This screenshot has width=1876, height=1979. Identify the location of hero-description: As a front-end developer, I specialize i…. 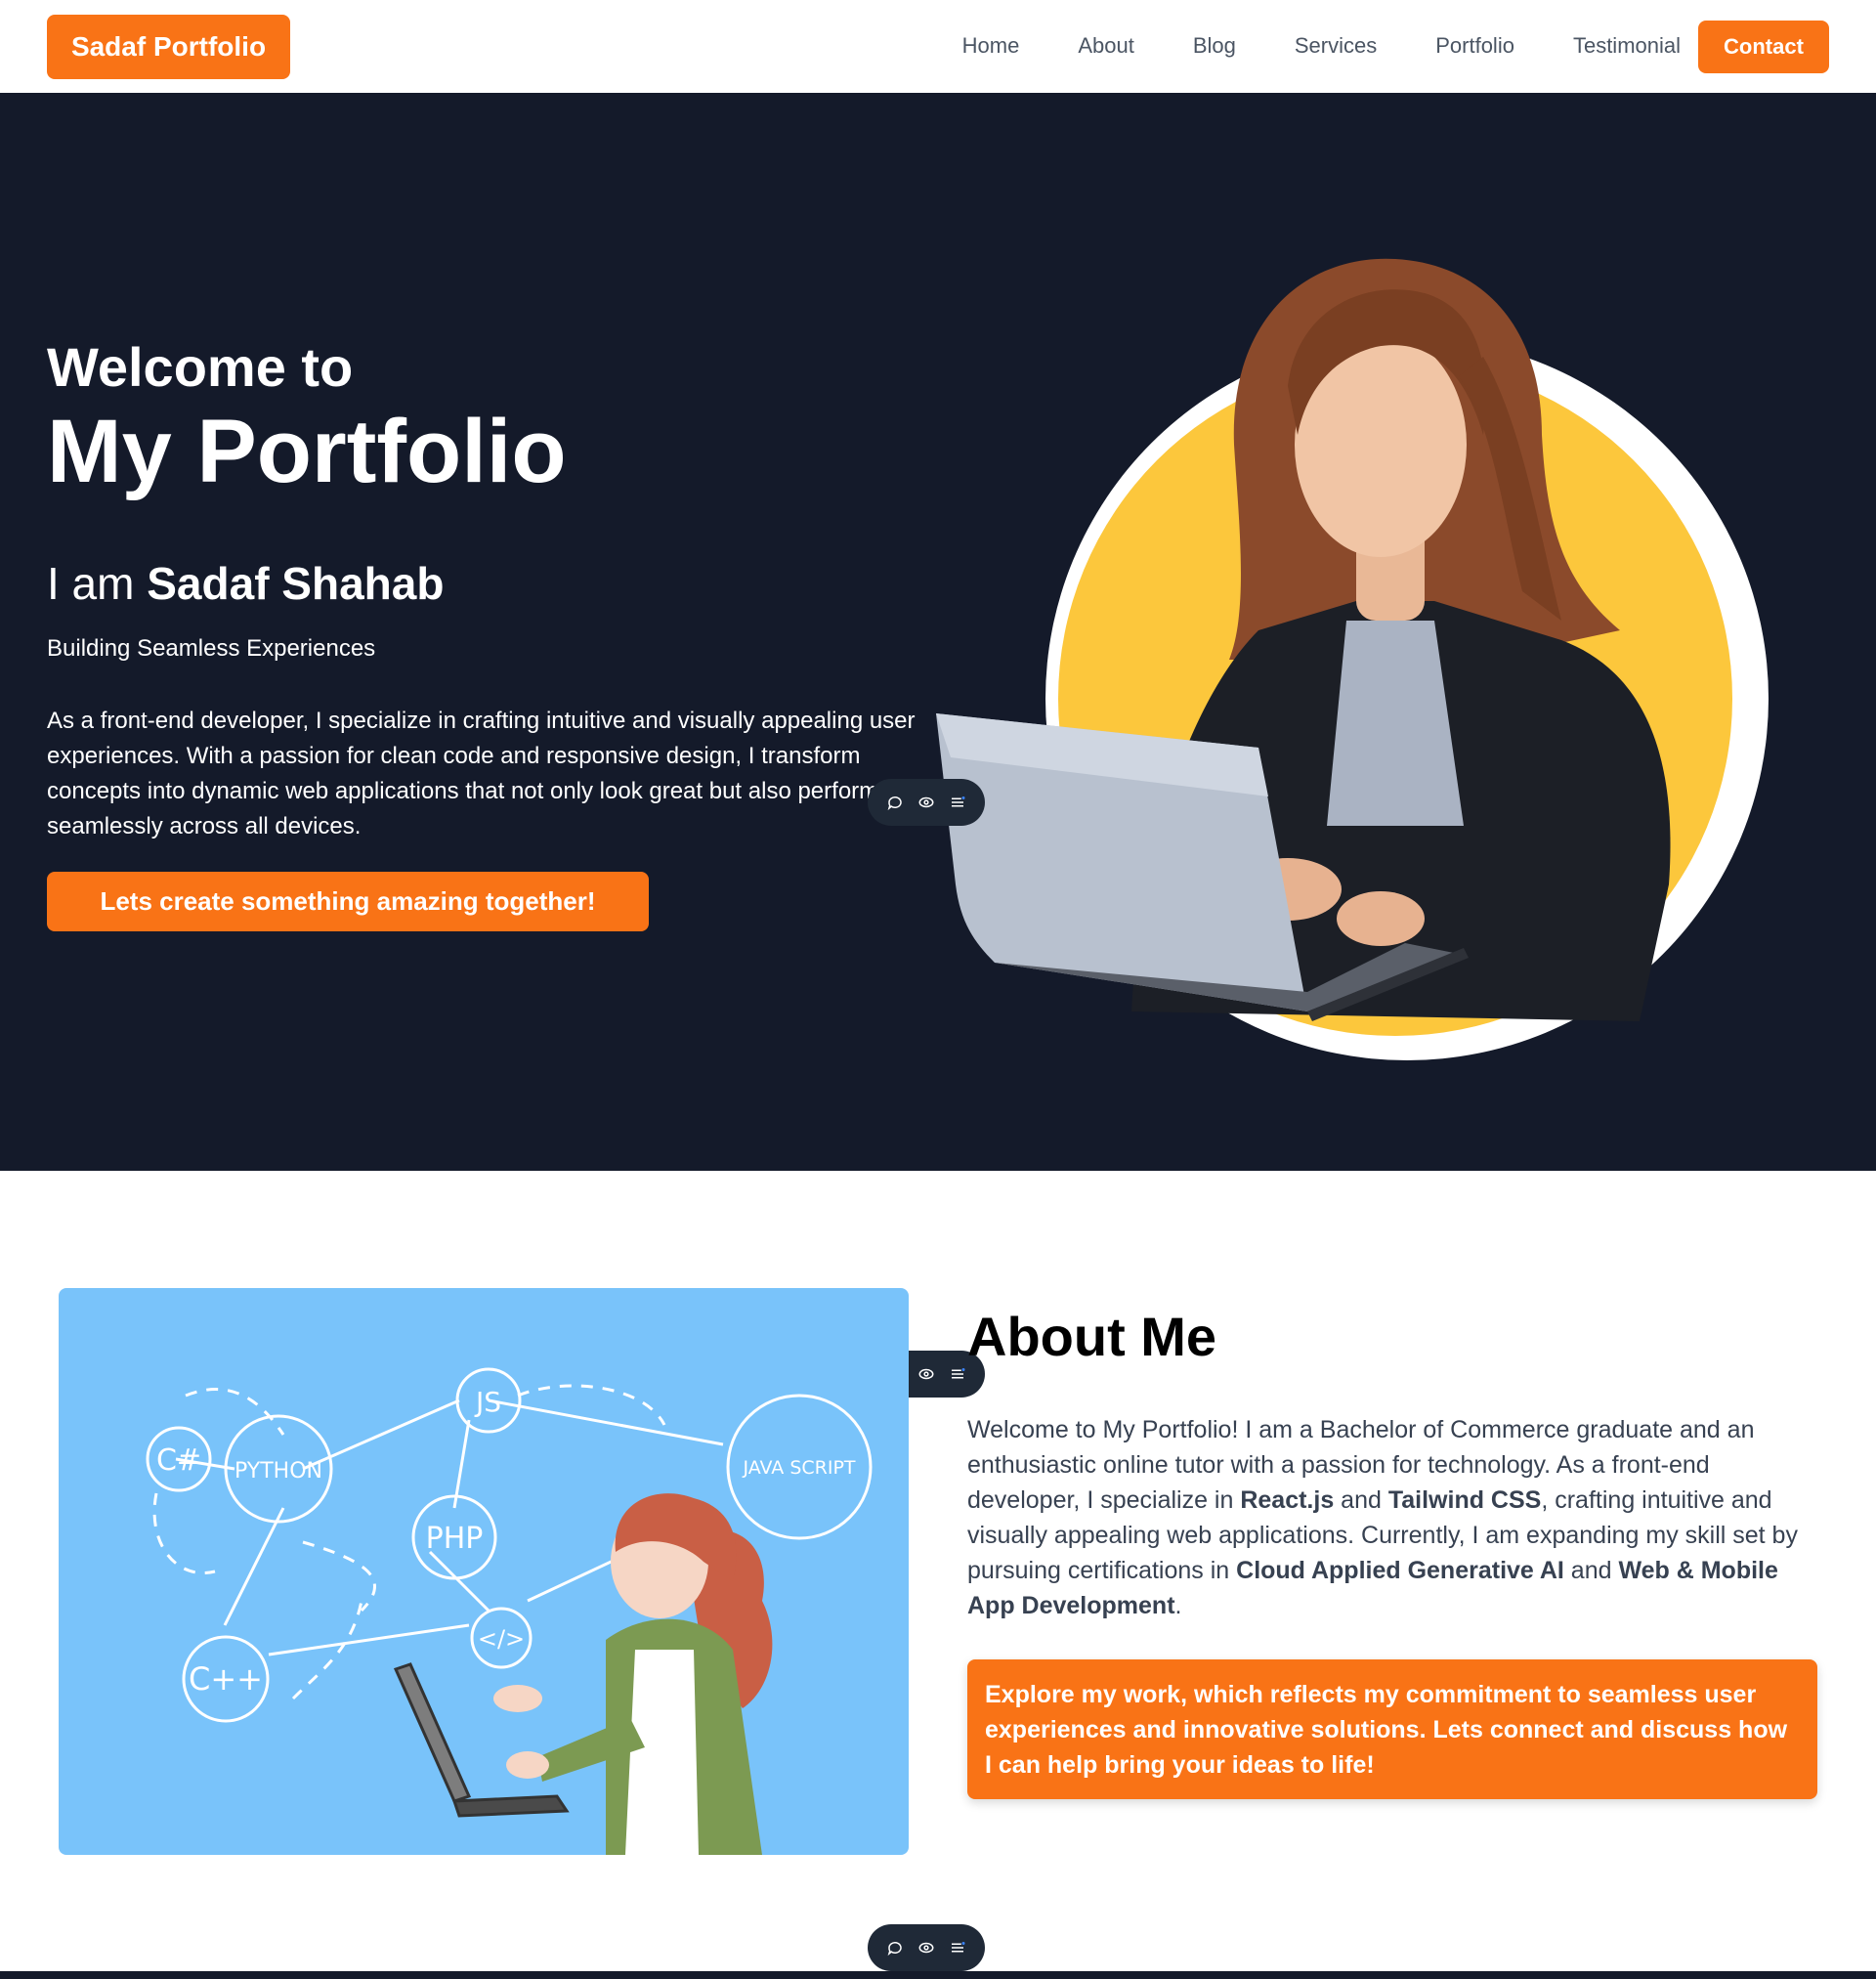
(481, 773).